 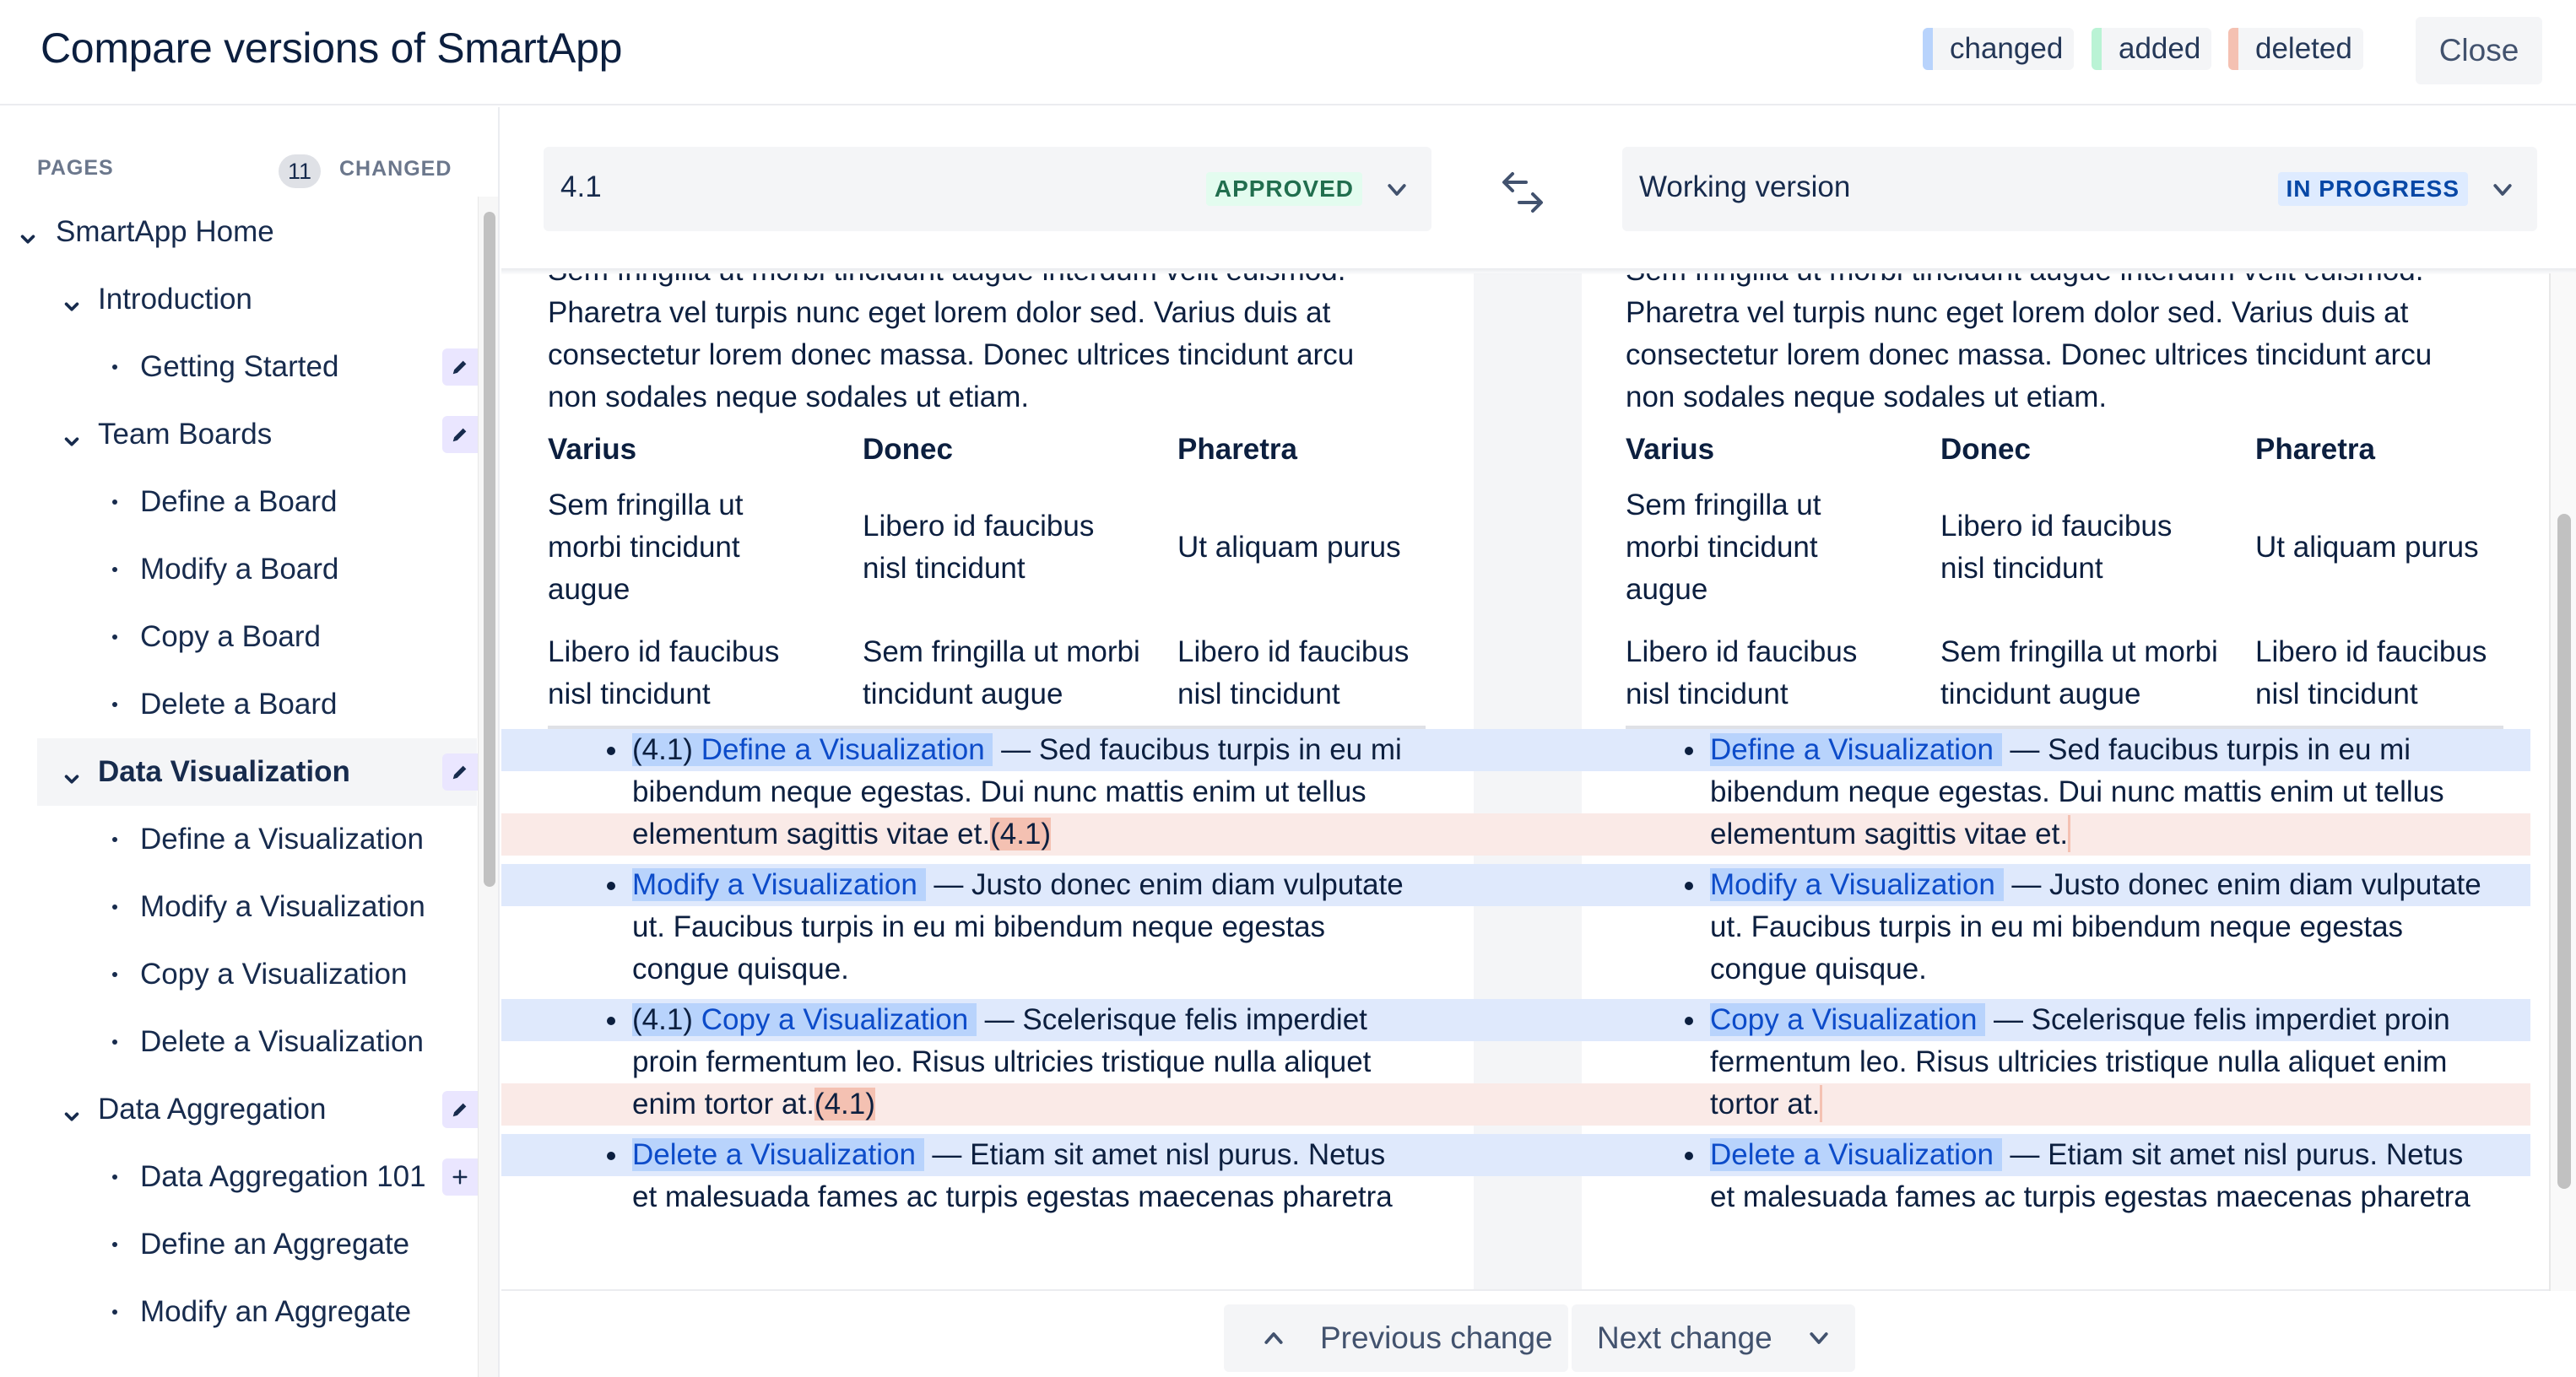 I want to click on sidebar-item: Data Aggregation 101, so click(x=239, y=1177).